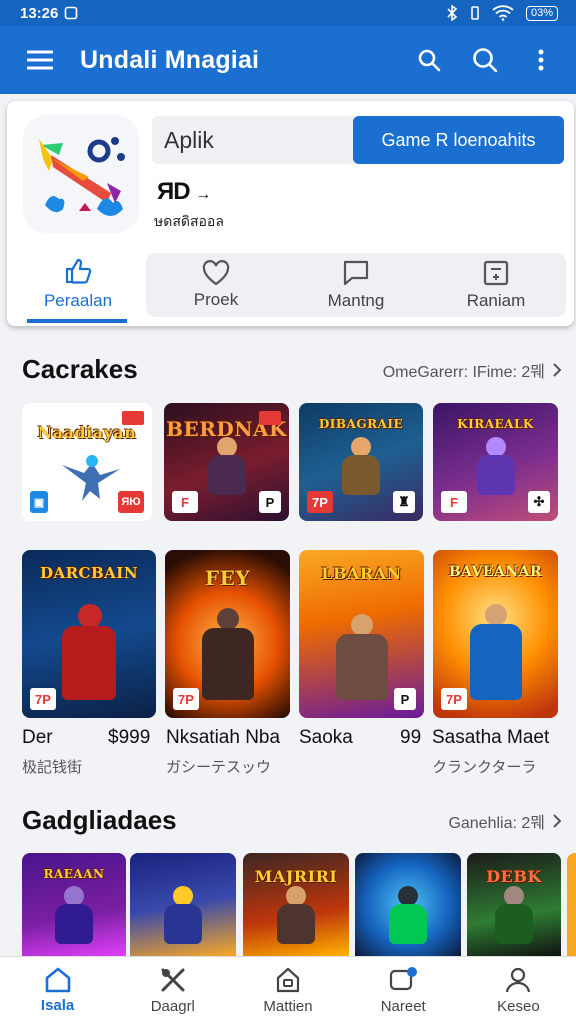 The image size is (576, 1024). Describe the element at coordinates (292, 820) in the screenshot. I see `section-header-gadgliadaes: Gadgliadaes Ganehlia: 2뭬` at that location.